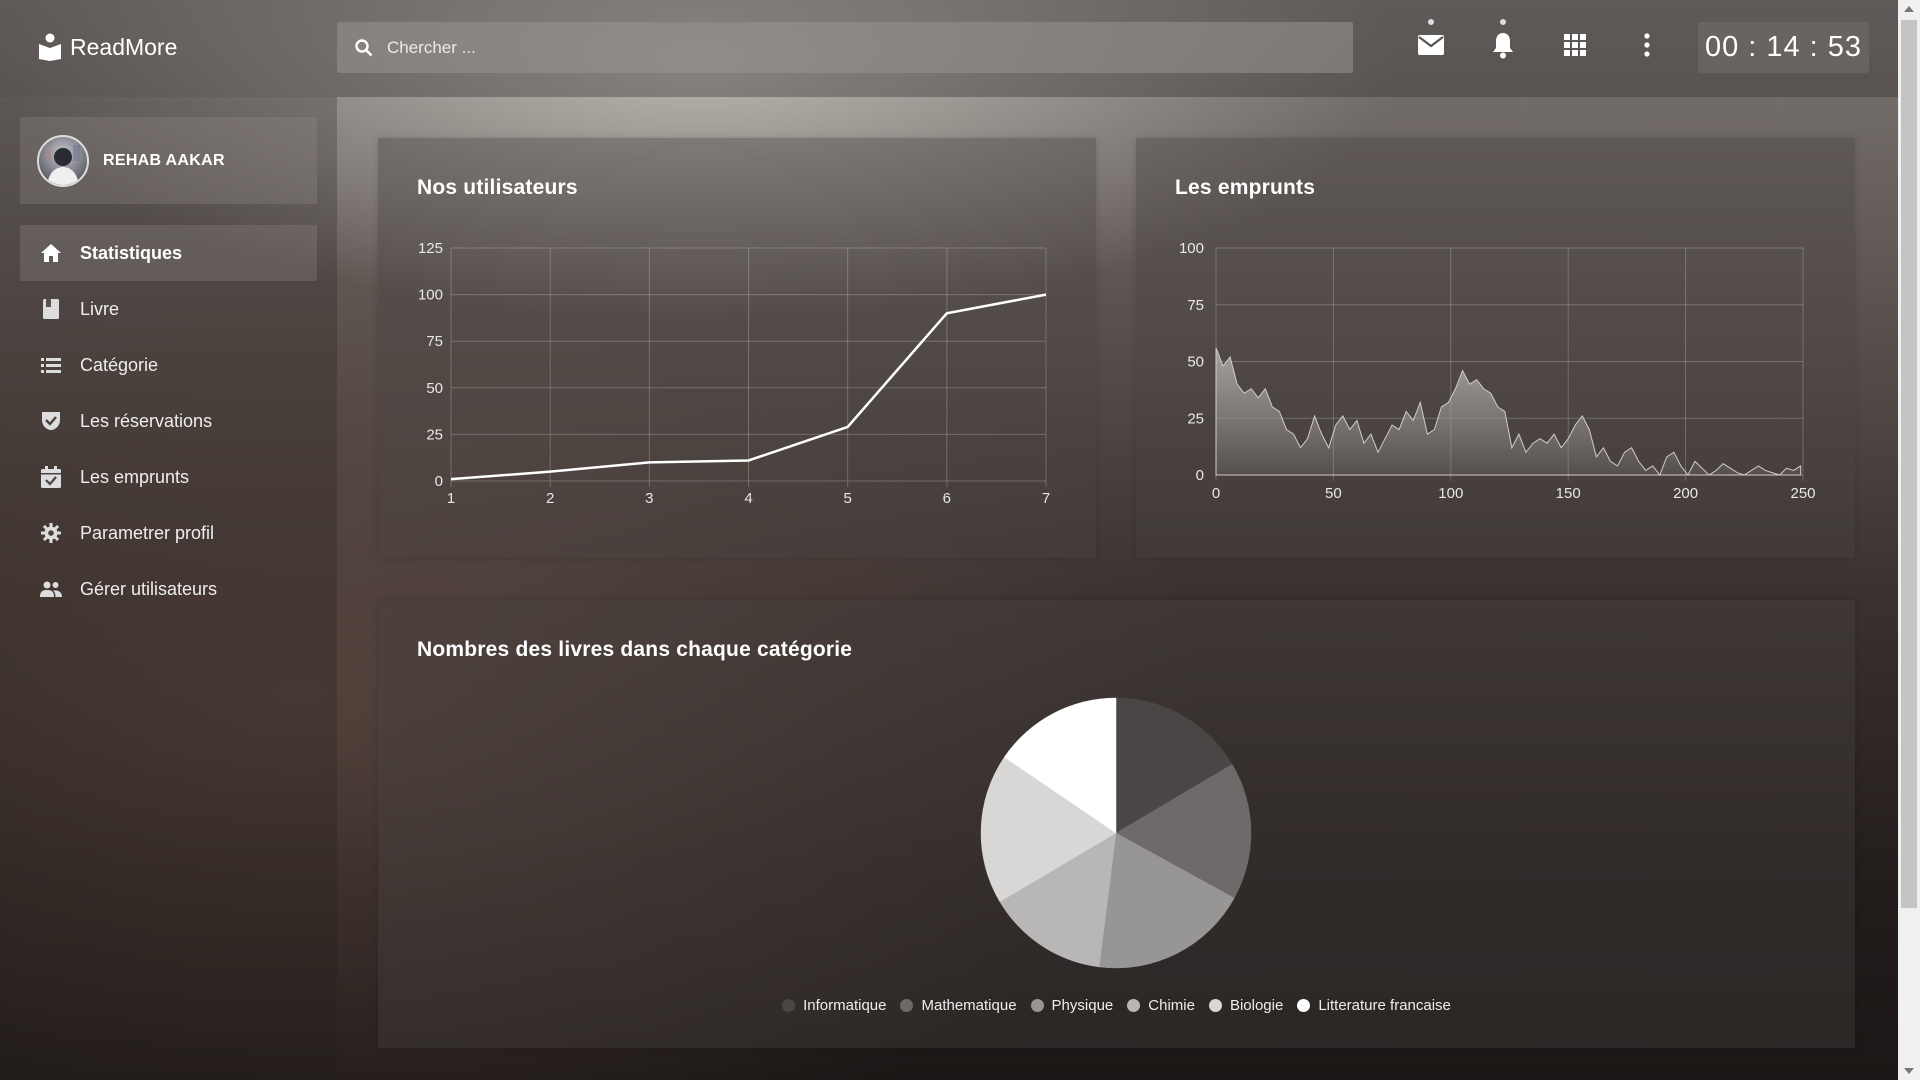  I want to click on x-tick-label: 50, so click(1333, 493).